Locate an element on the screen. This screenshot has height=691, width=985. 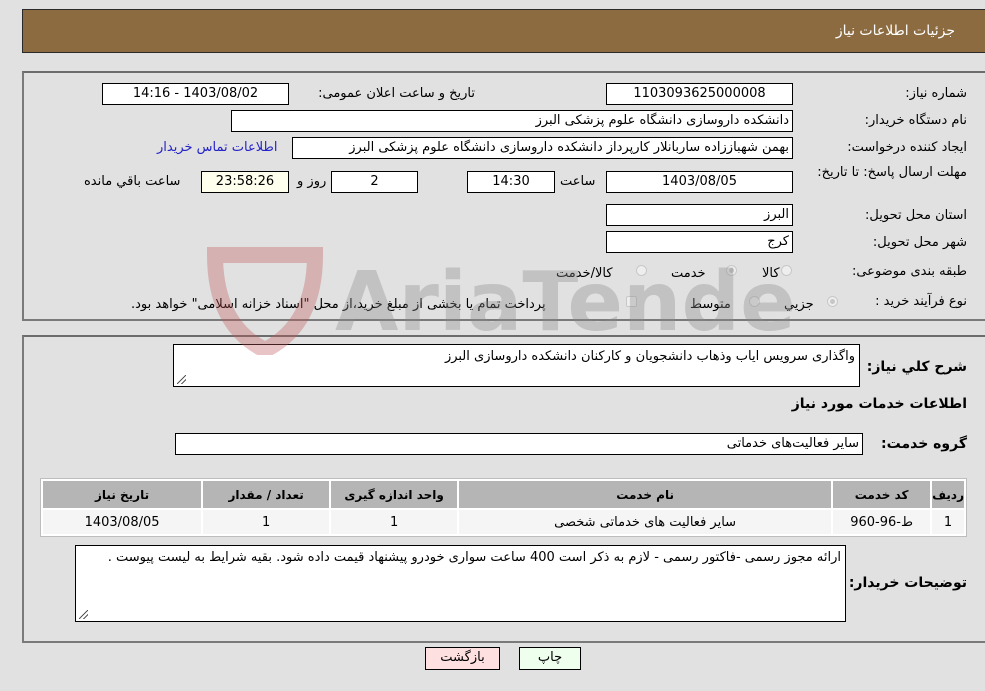
cell-service-name: سایر فعالیت های خدماتی شخصی is located at coordinates (645, 522).